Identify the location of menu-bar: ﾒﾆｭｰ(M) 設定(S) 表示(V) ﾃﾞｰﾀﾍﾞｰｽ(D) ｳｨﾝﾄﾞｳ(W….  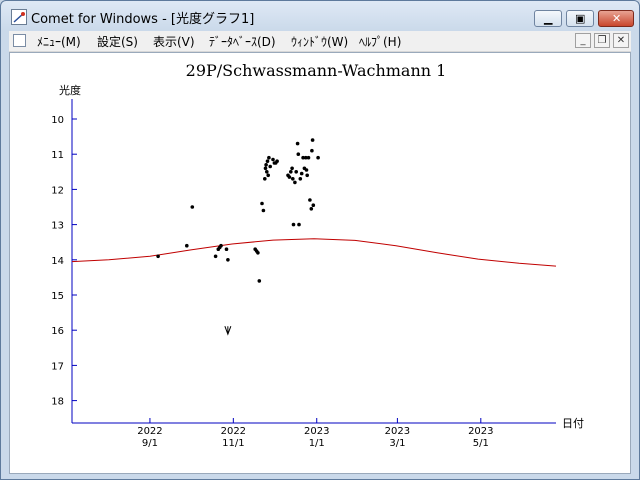
(320, 41).